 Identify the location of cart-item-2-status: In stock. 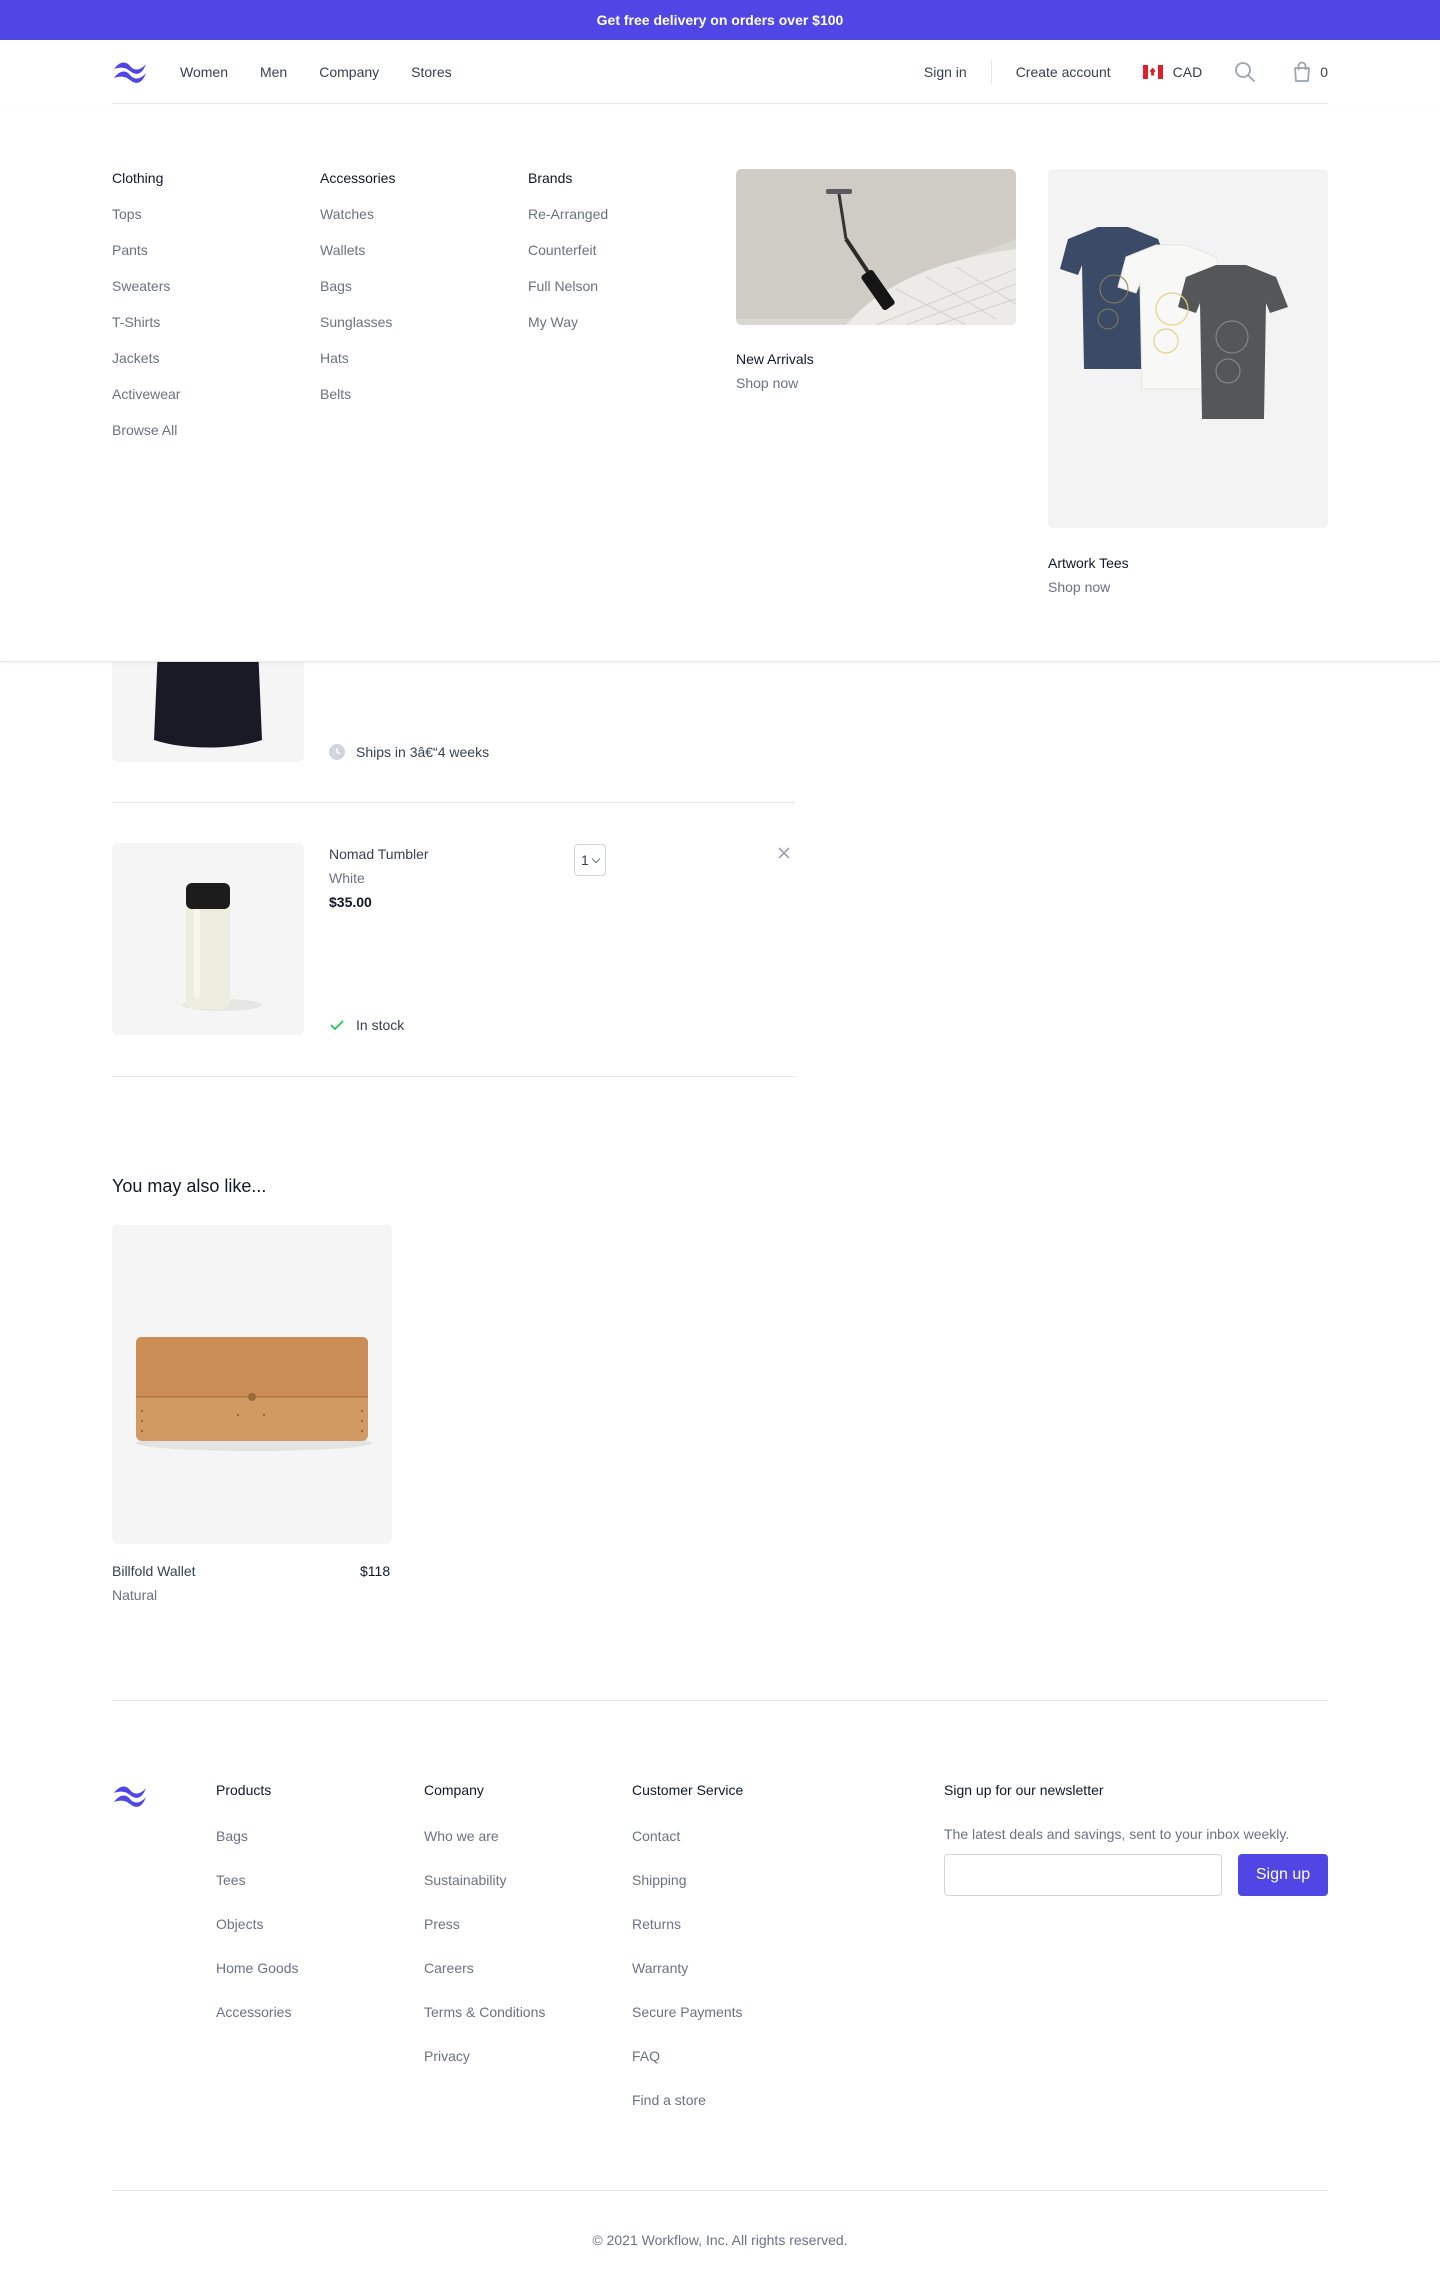
(380, 1025).